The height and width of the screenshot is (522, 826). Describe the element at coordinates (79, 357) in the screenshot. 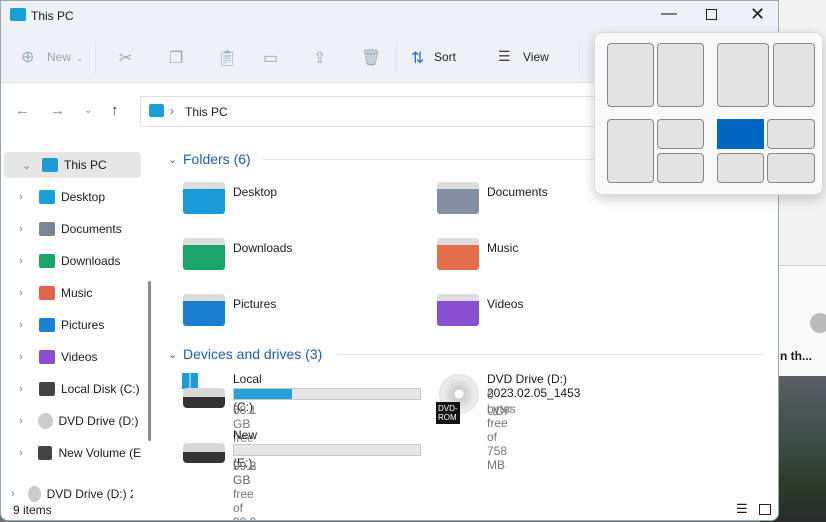

I see `sidebar-item-label: Videos` at that location.